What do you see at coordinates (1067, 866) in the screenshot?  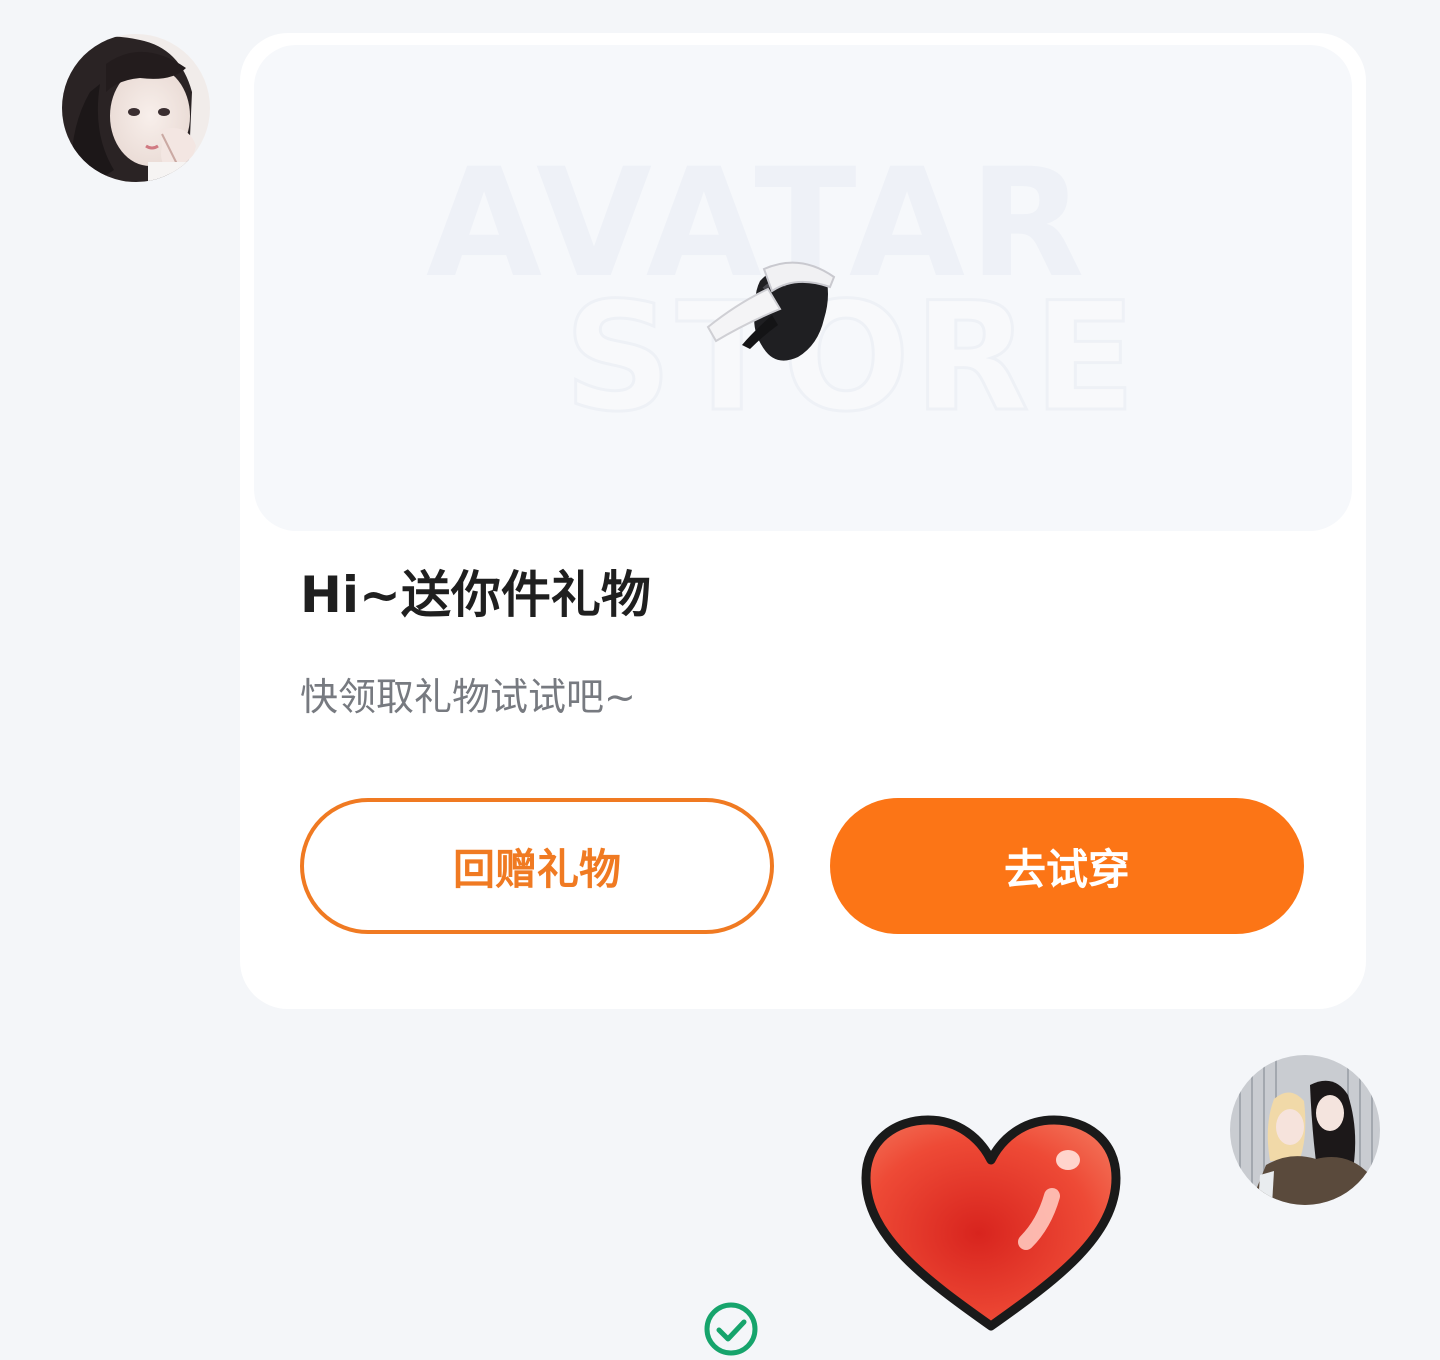 I see `try-on-button: 去试穿` at bounding box center [1067, 866].